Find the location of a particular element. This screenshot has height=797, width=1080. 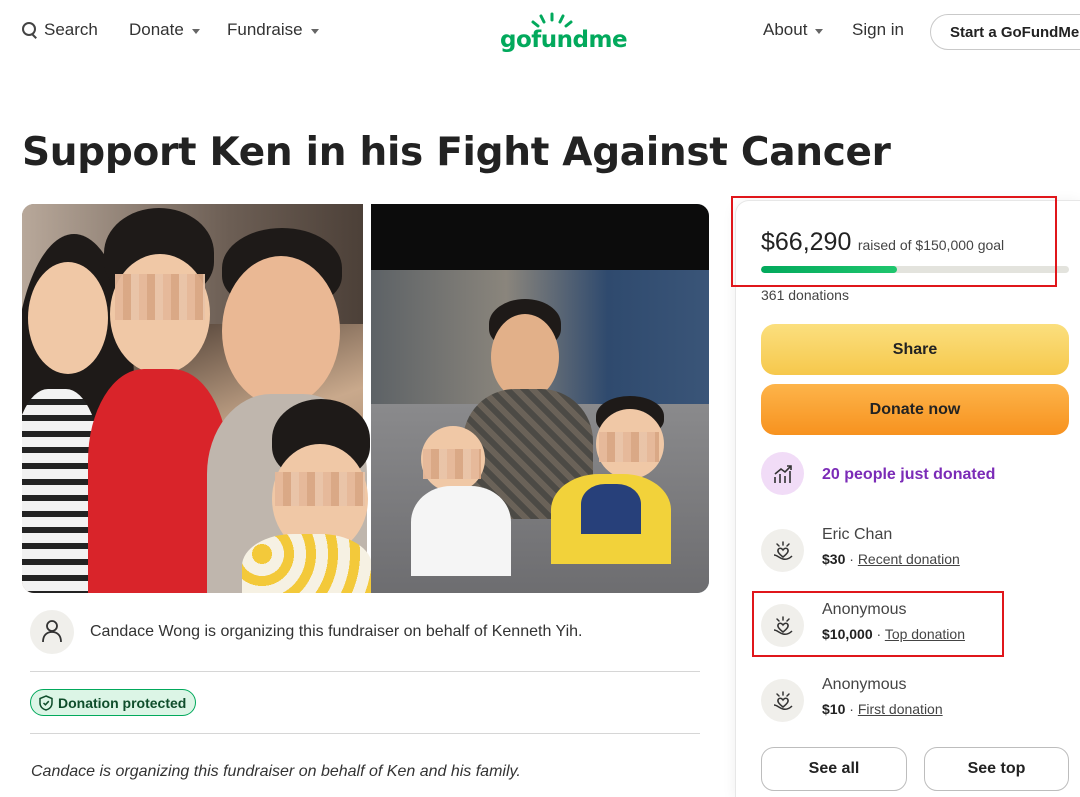

donor-detail: $10,000 · Top donation is located at coordinates (893, 634).